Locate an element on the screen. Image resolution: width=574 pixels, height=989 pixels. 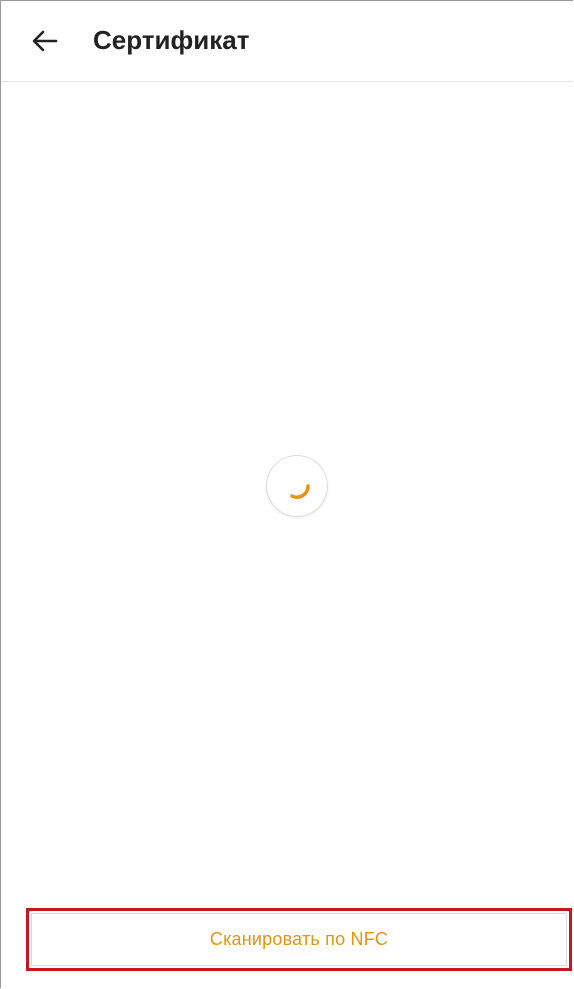
scan-nfc-label: Сканировать по NFC is located at coordinates (299, 939).